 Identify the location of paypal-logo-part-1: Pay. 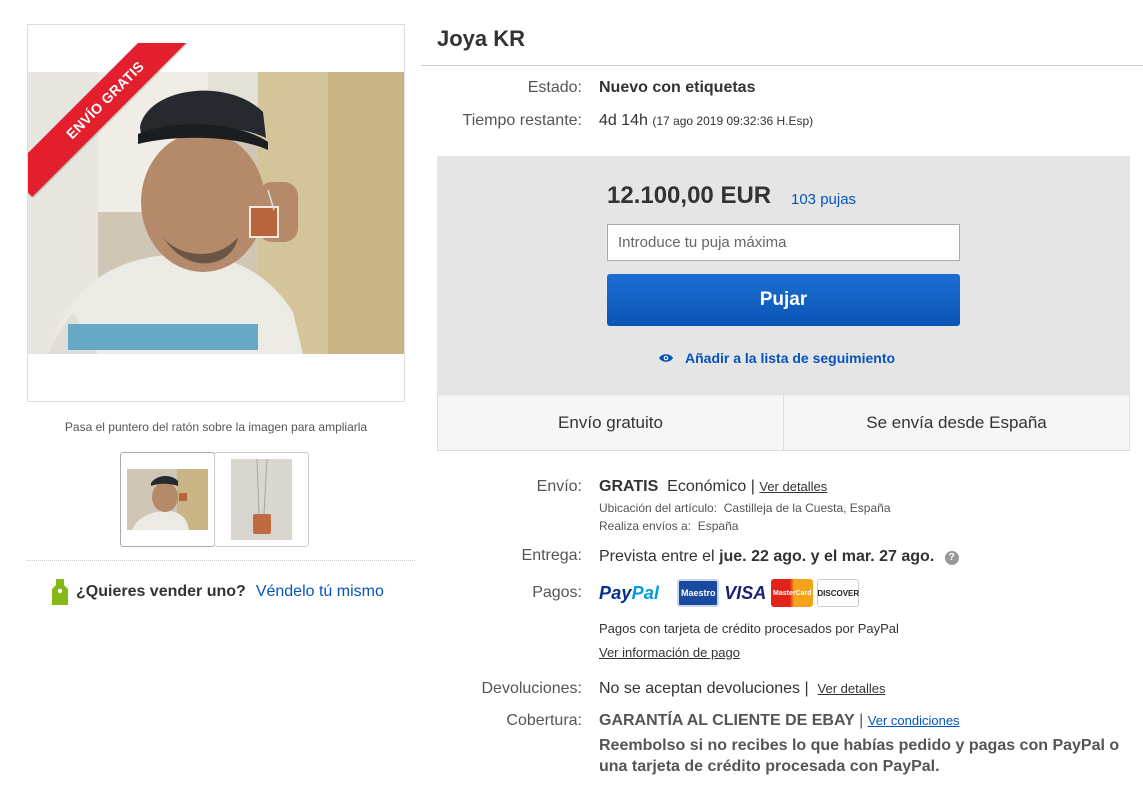
(615, 592).